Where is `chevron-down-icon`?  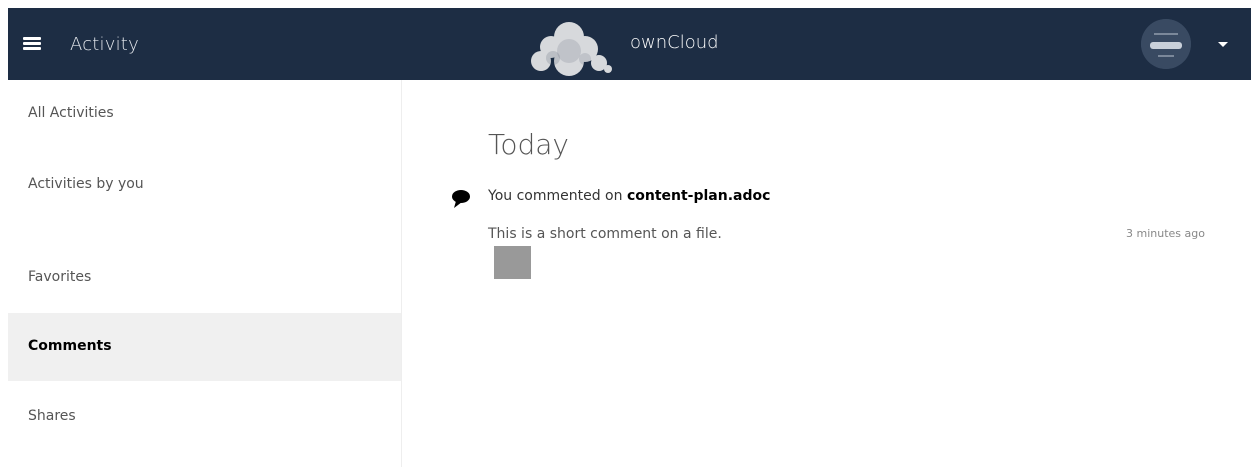
chevron-down-icon is located at coordinates (1223, 44).